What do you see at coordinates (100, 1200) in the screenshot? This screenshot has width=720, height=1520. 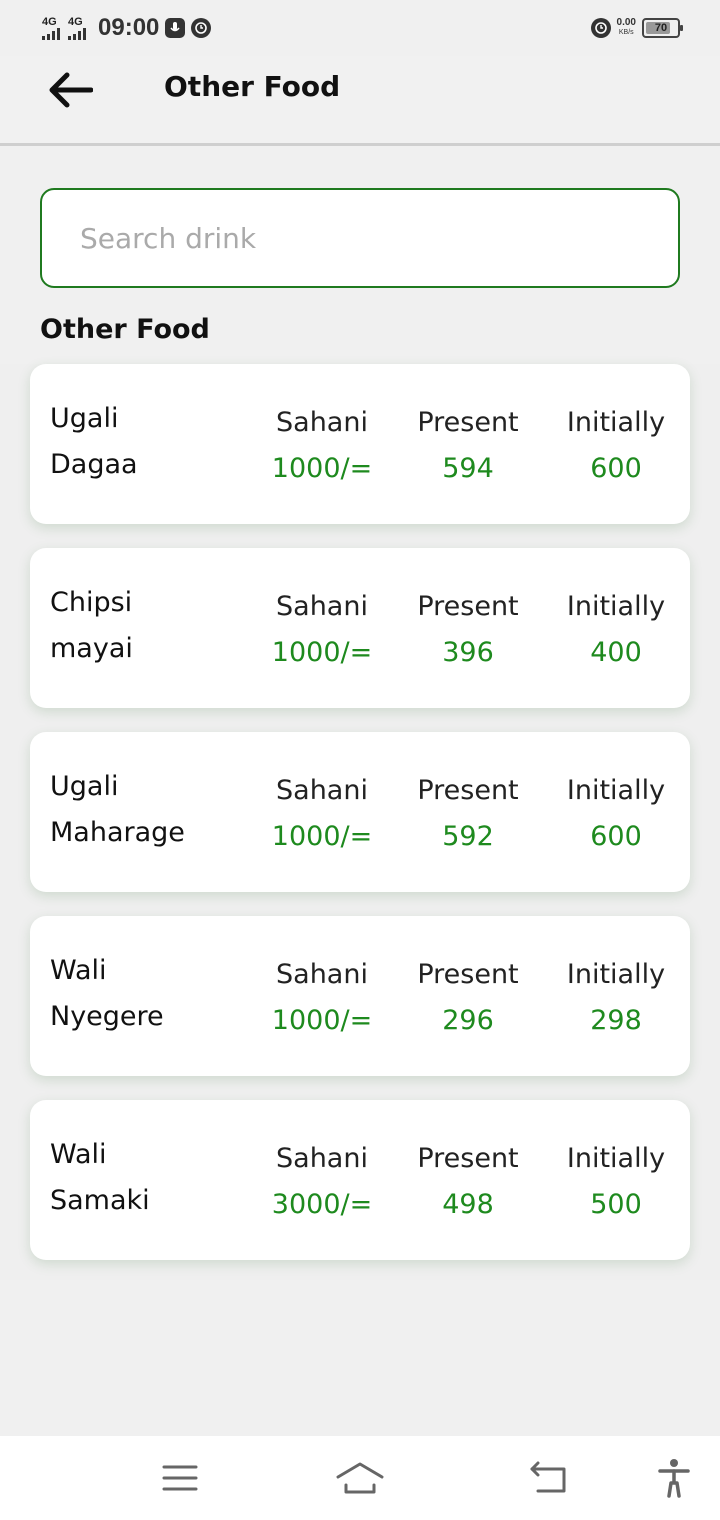 I see `food-name-line2: Samaki` at bounding box center [100, 1200].